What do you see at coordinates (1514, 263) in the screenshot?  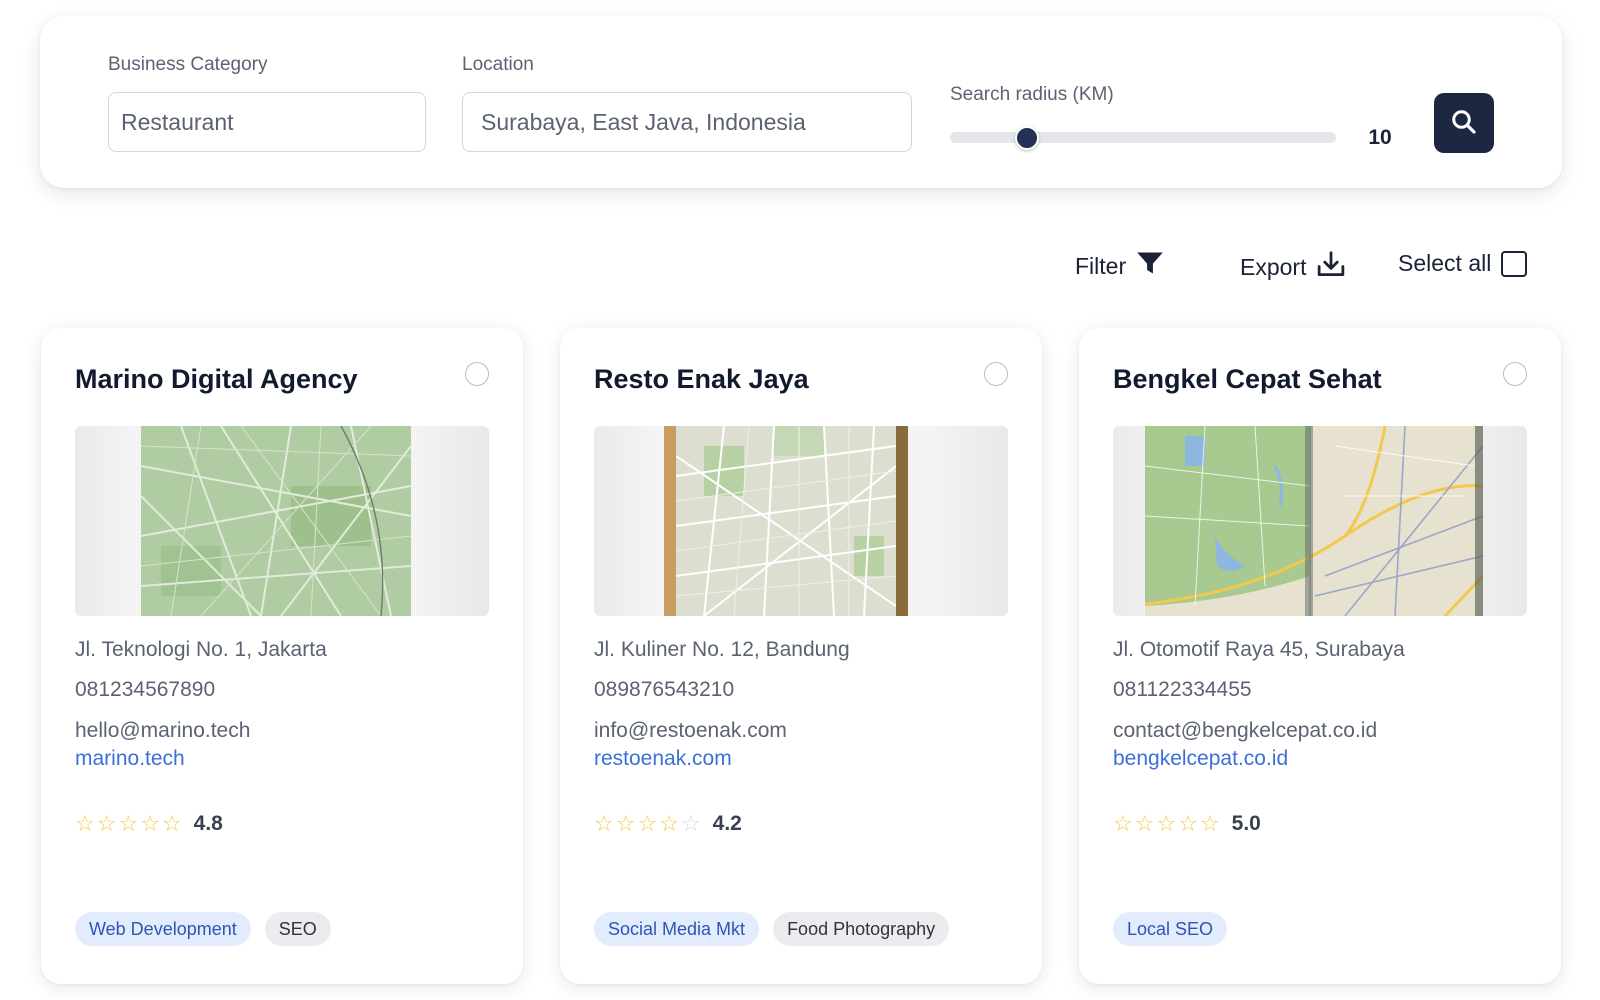 I see `select-all-checkbox` at bounding box center [1514, 263].